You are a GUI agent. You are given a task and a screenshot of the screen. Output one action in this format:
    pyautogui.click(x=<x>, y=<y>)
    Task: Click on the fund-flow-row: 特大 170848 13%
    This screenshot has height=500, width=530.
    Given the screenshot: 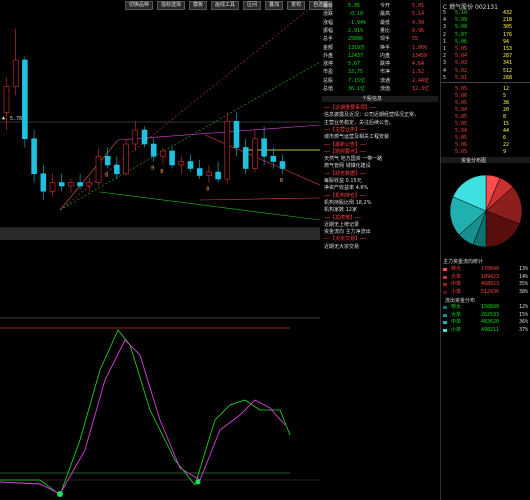 What is the action you would take?
    pyautogui.click(x=485, y=269)
    